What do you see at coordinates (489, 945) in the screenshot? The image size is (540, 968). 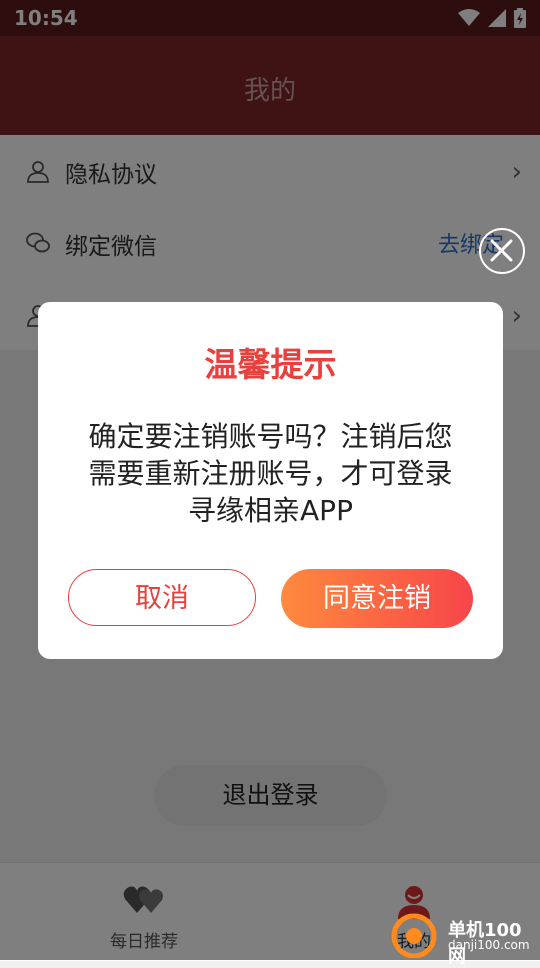 I see `watermark-url: danji100.com` at bounding box center [489, 945].